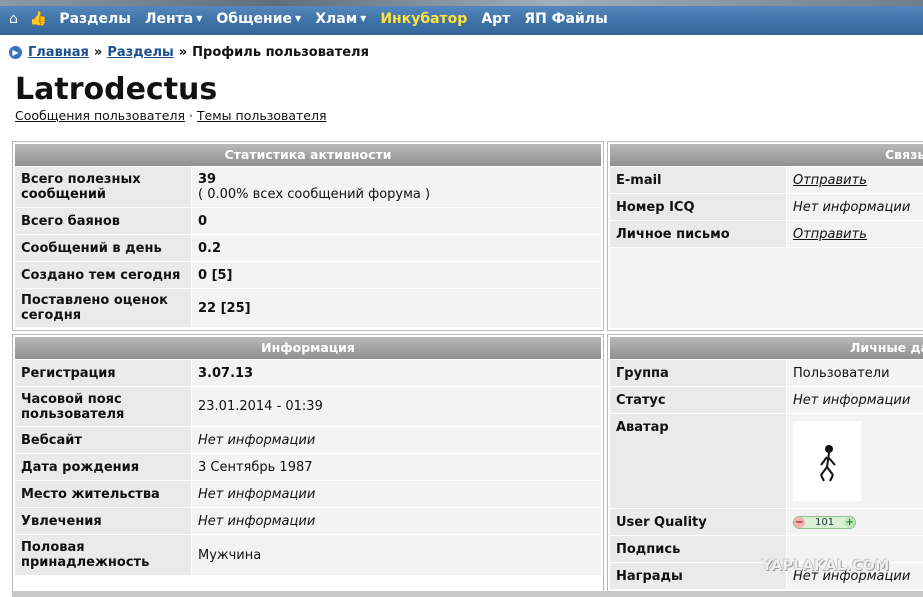  What do you see at coordinates (103, 440) in the screenshot?
I see `row-label: Вебсайт` at bounding box center [103, 440].